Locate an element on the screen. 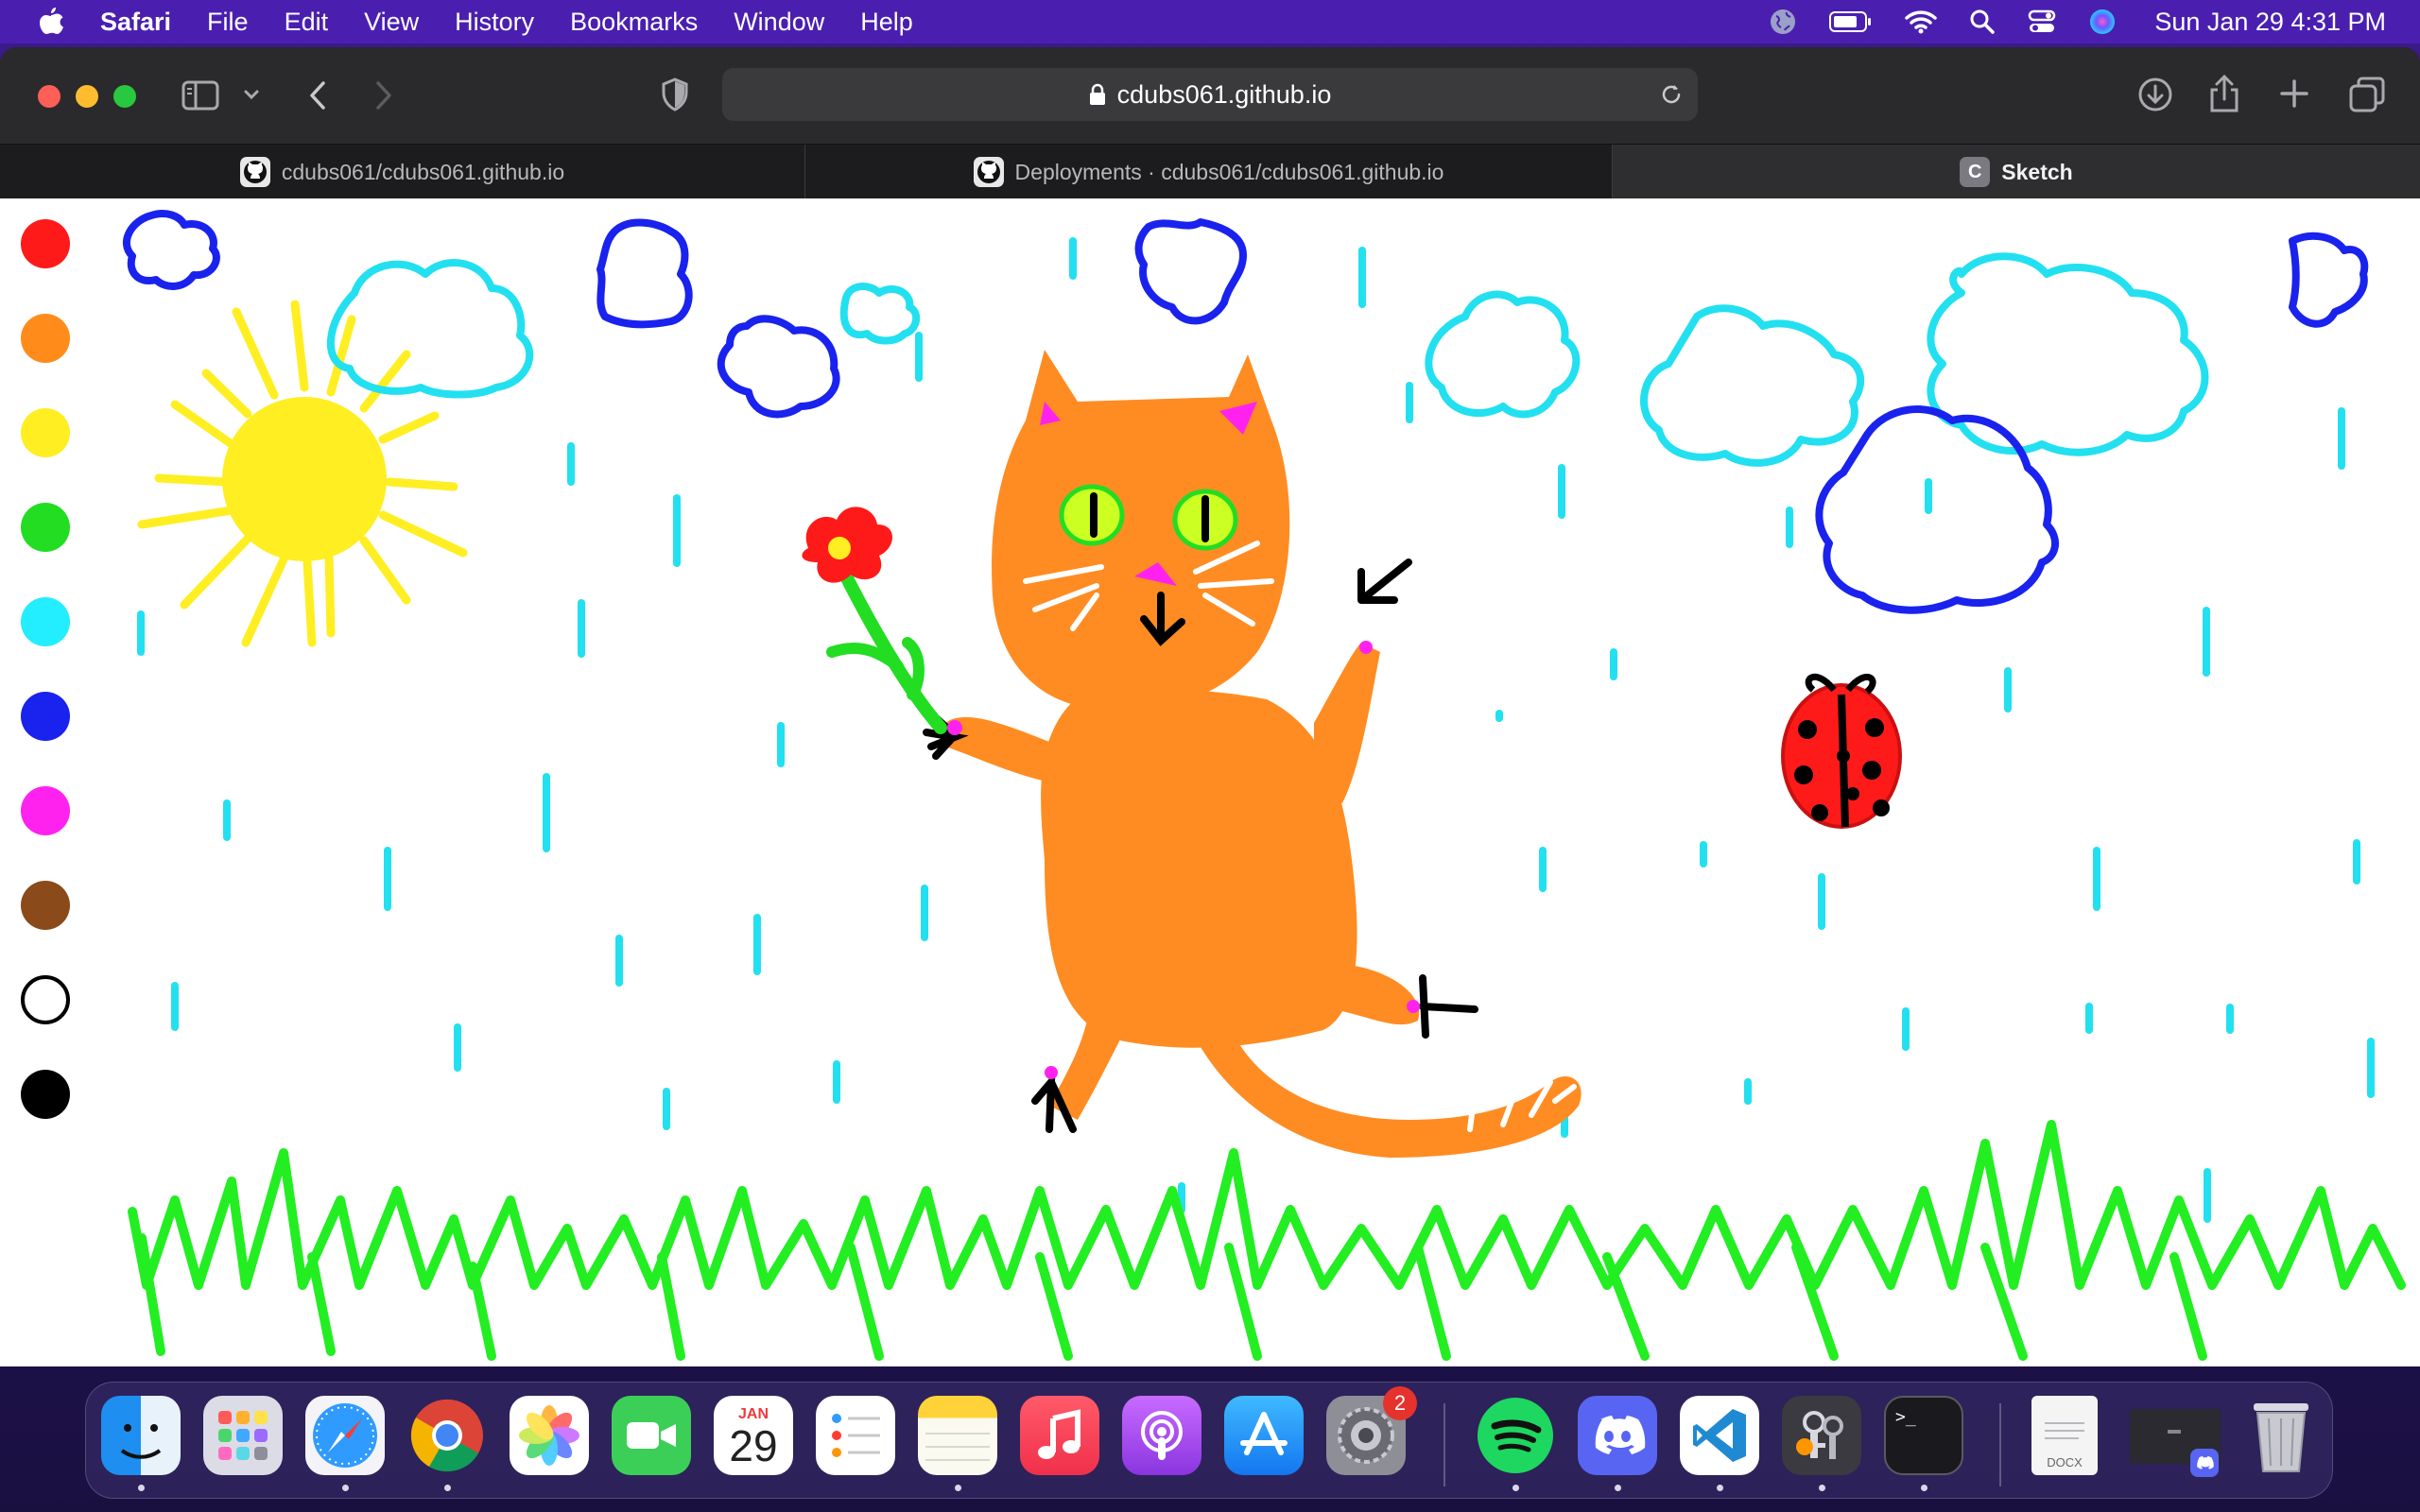 The width and height of the screenshot is (2420, 1512). color-swatch-black is located at coordinates (45, 1094).